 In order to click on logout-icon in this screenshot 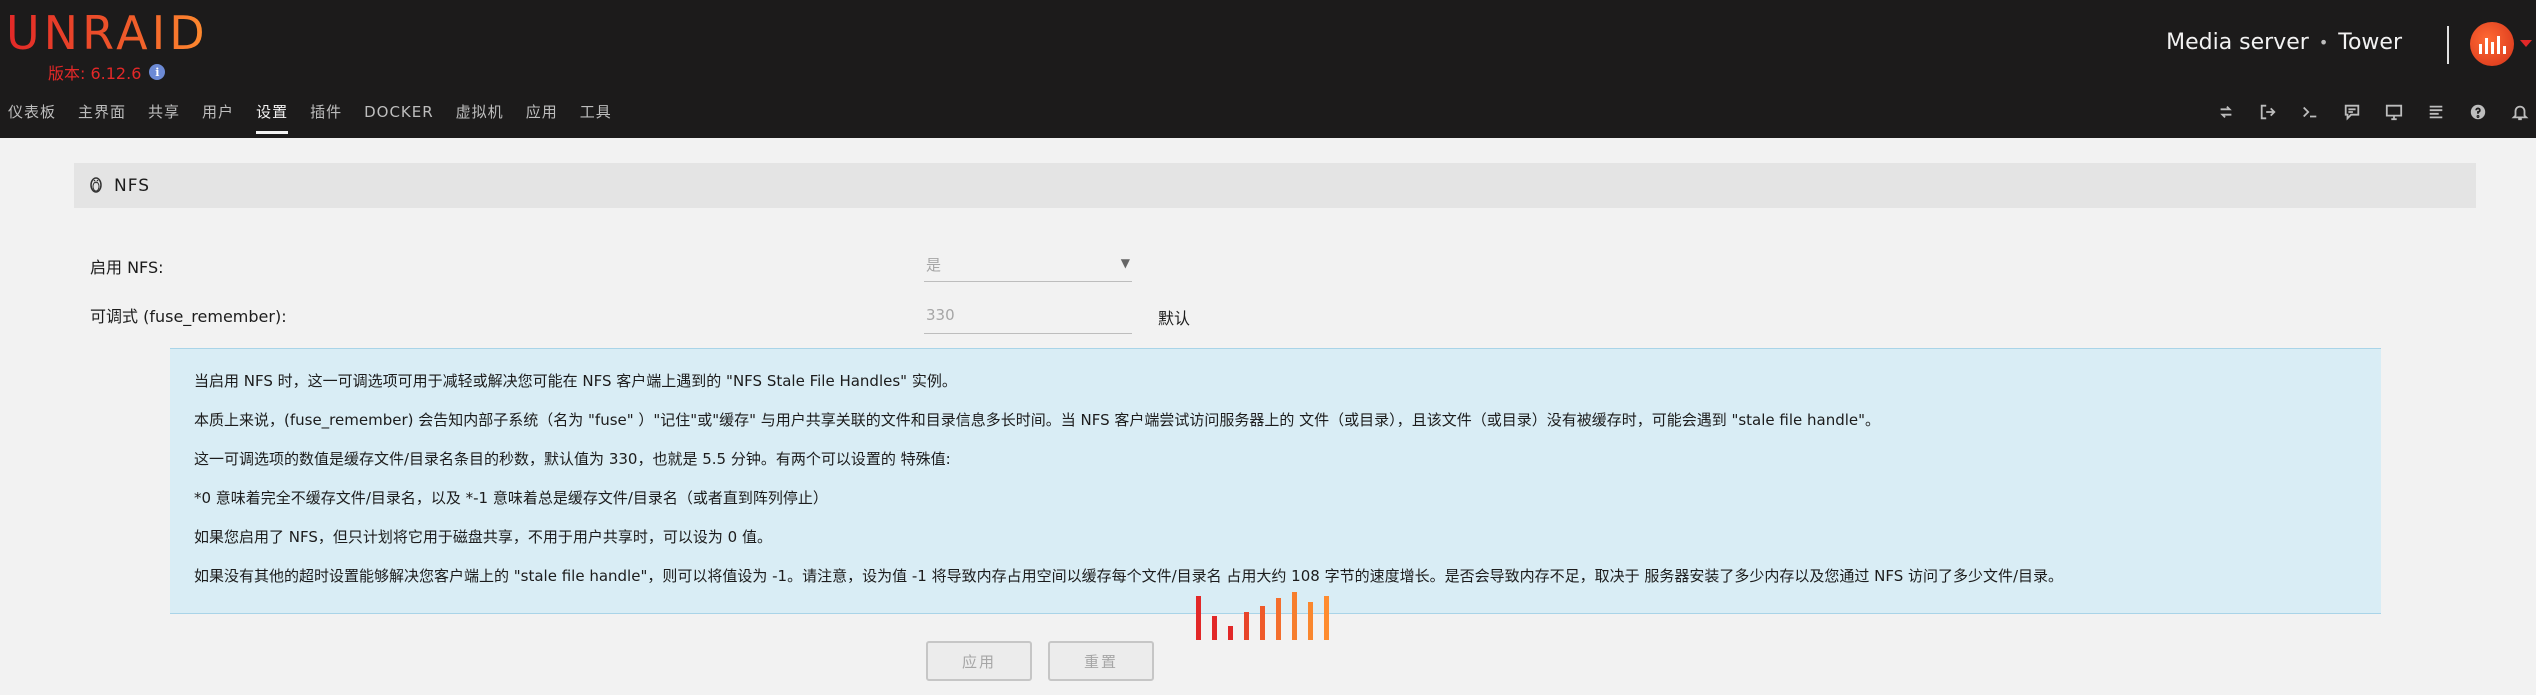, I will do `click(2268, 112)`.